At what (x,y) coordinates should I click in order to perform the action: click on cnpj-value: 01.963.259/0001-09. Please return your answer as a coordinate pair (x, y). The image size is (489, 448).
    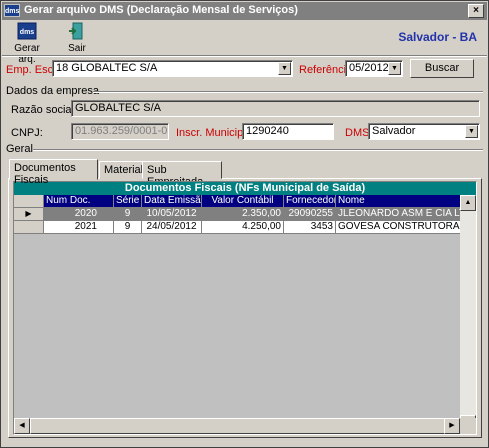
    Looking at the image, I should click on (122, 131).